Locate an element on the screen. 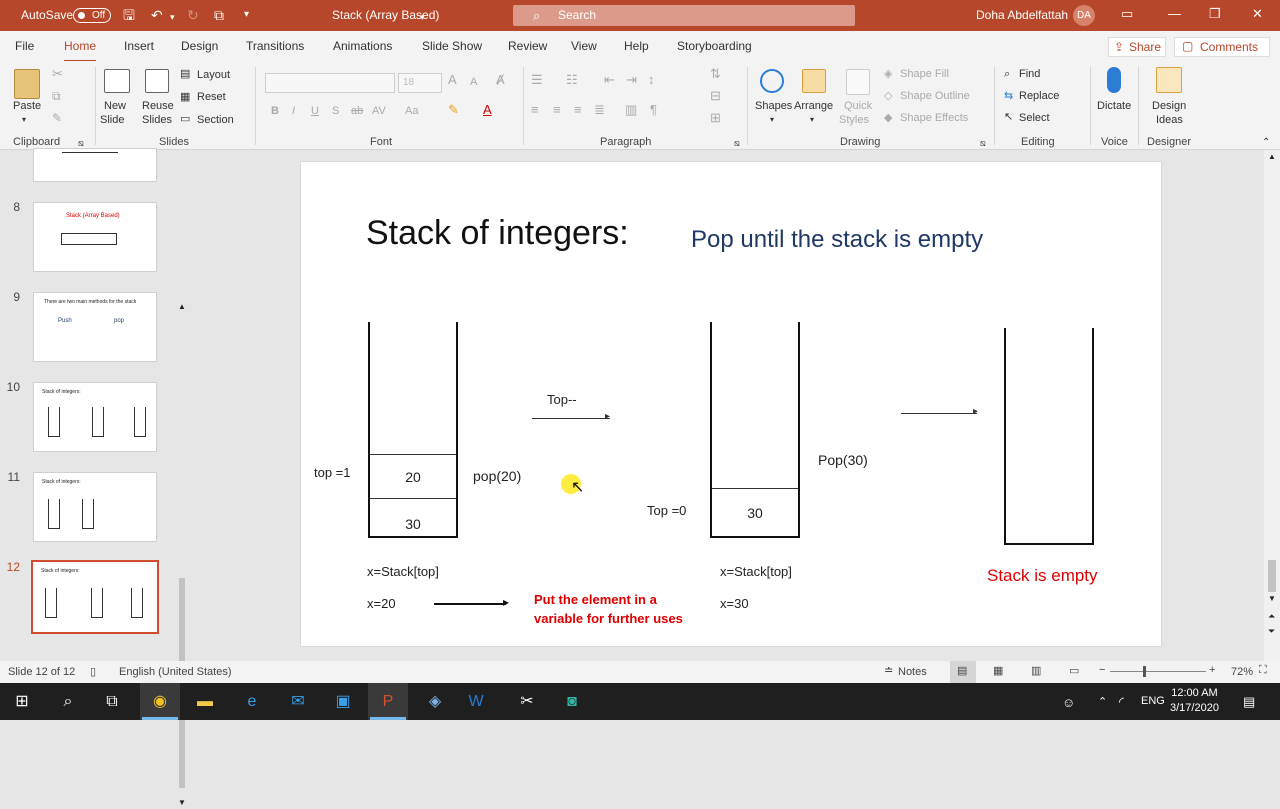 The image size is (1280, 809). shrink-font-icon: A is located at coordinates (473, 82).